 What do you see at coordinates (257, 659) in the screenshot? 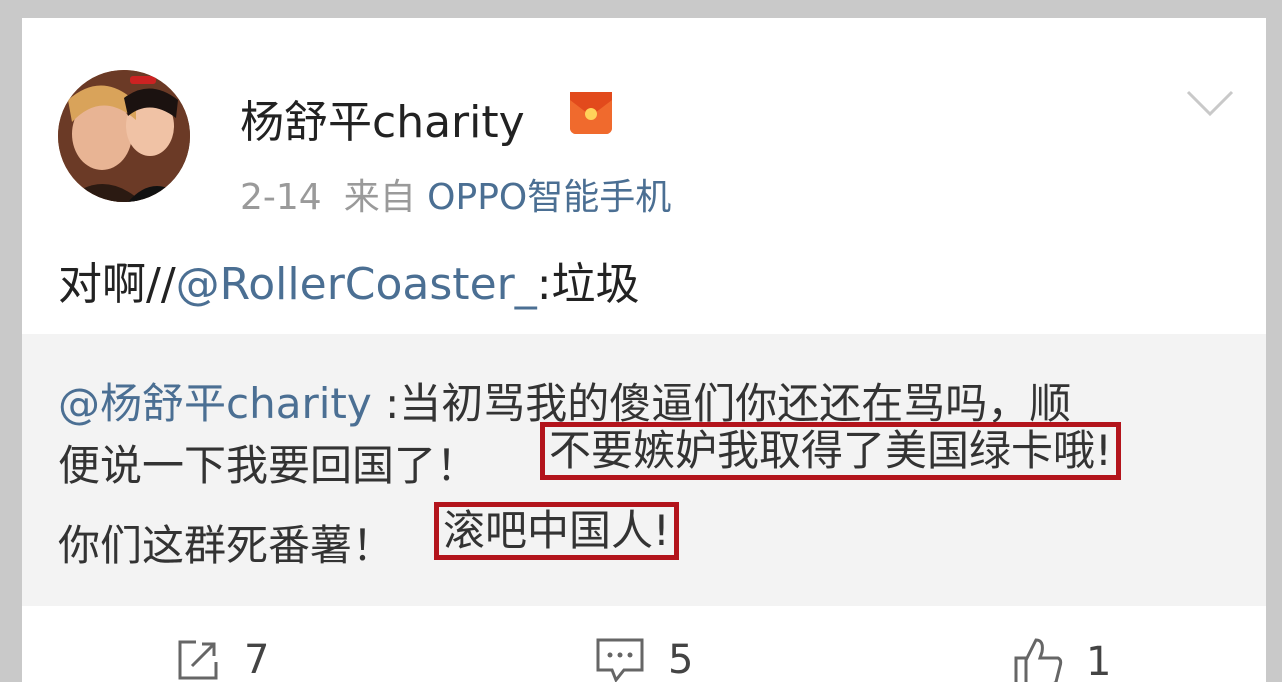
I see `repost-count: 7` at bounding box center [257, 659].